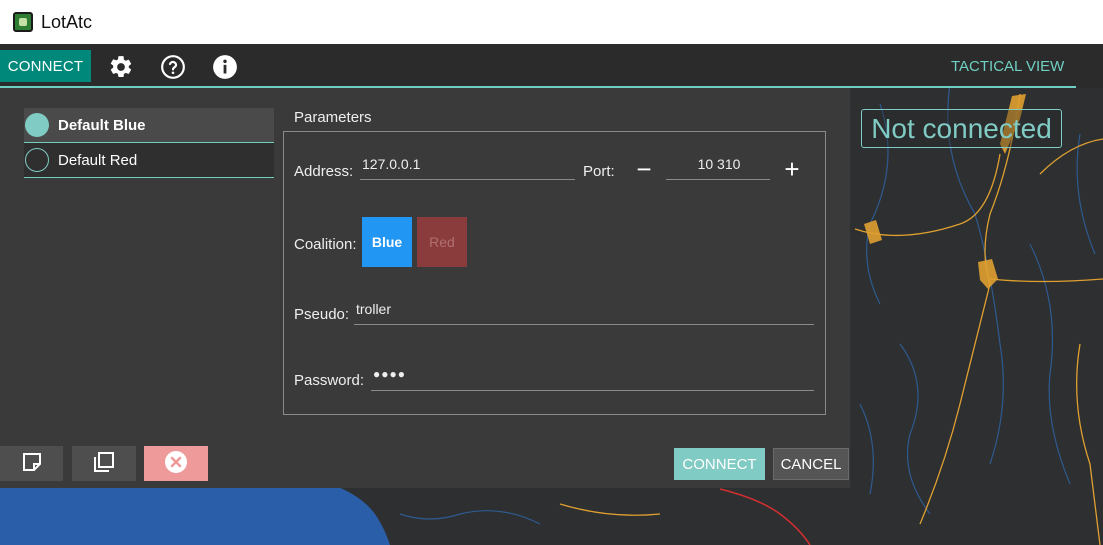 The height and width of the screenshot is (545, 1103). Describe the element at coordinates (467, 168) in the screenshot. I see `address-input: 127.0.0.1` at that location.